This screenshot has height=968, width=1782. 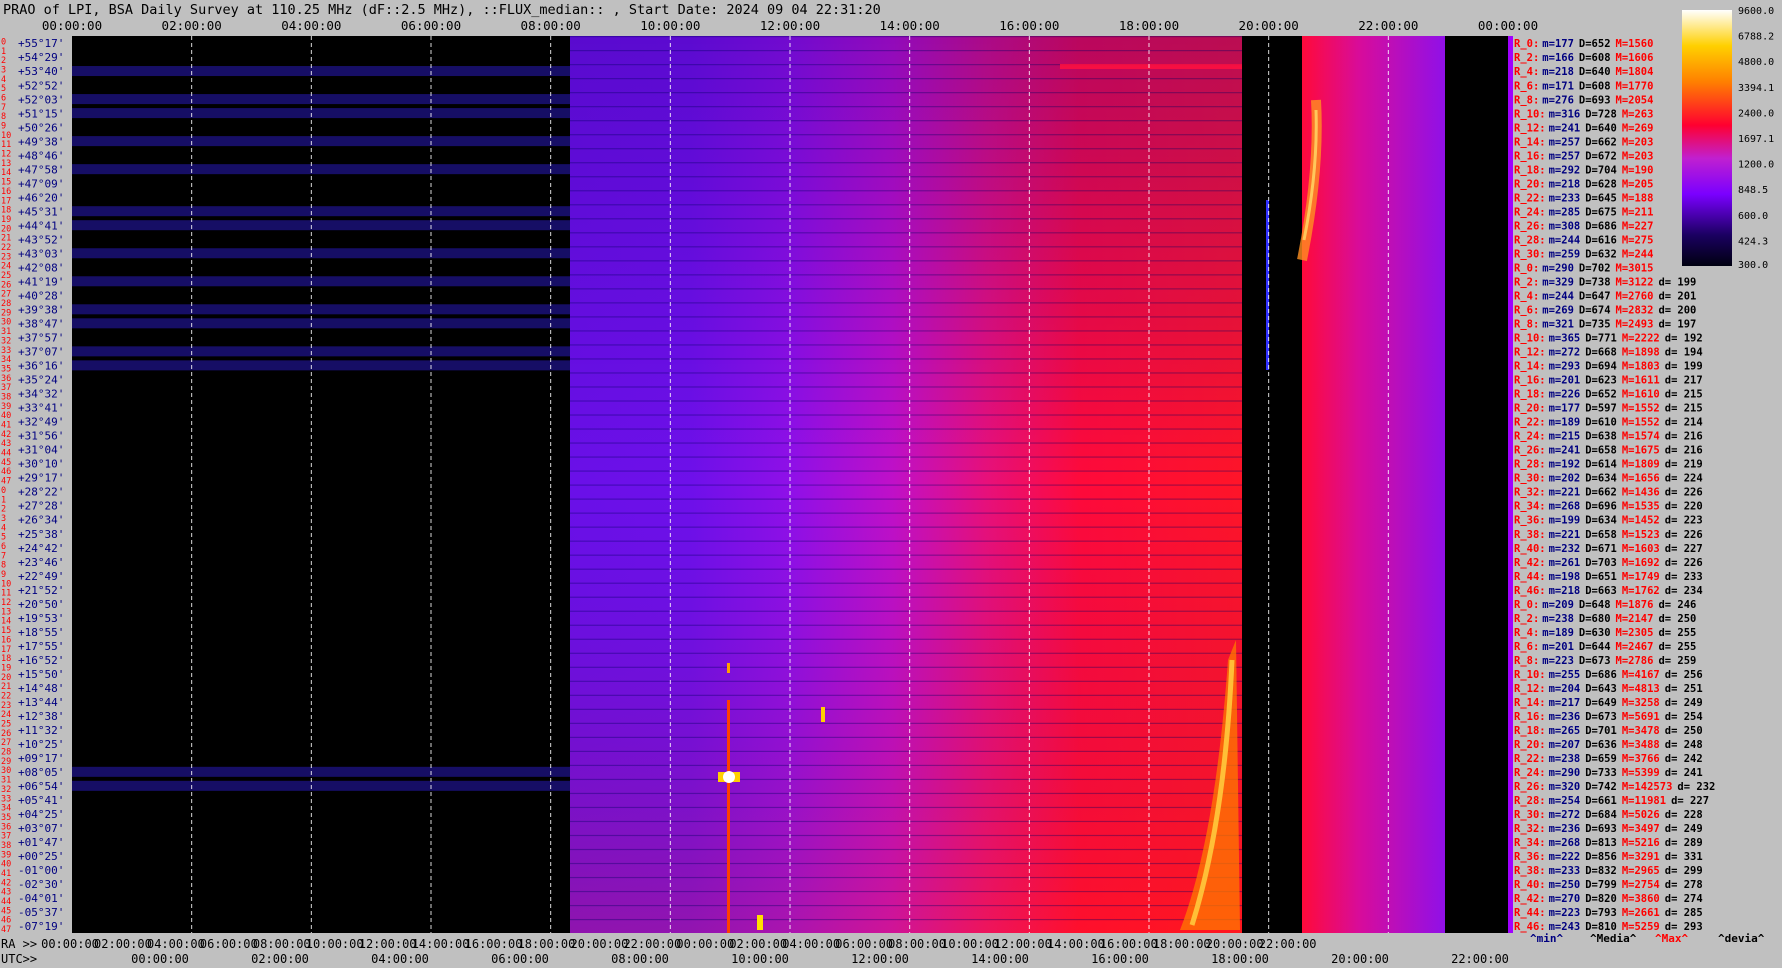 What do you see at coordinates (41, 604) in the screenshot?
I see `declination-label: +20°50'` at bounding box center [41, 604].